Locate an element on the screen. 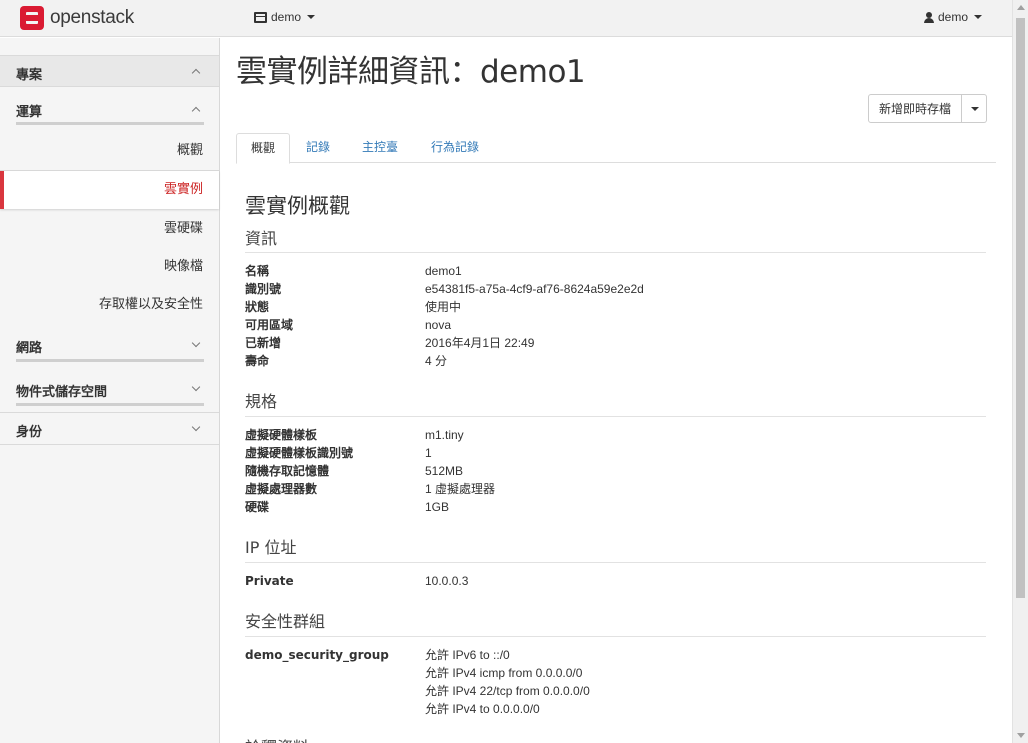 The height and width of the screenshot is (743, 1028). security-rule-text: 允許 IPv4 icmp from 0.0.0.0/0 is located at coordinates (504, 673).